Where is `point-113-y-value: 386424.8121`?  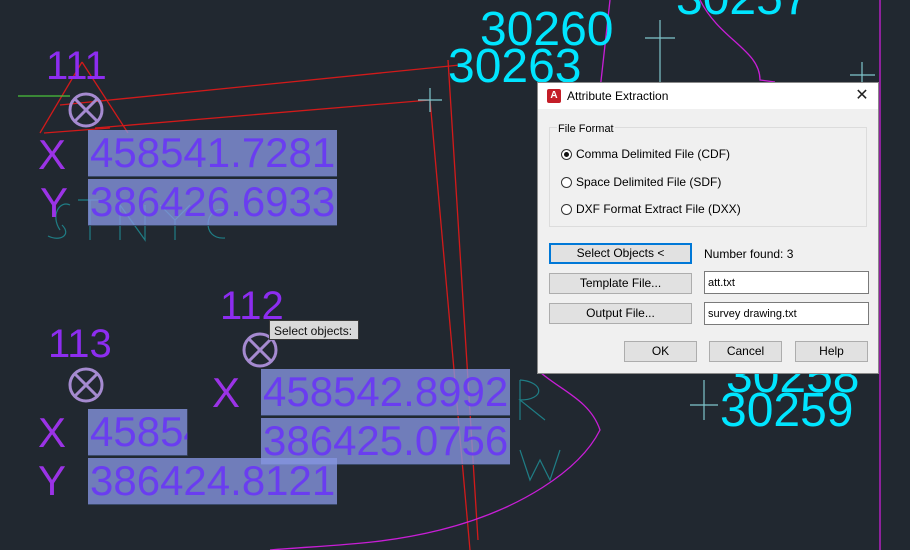 point-113-y-value: 386424.8121 is located at coordinates (213, 481).